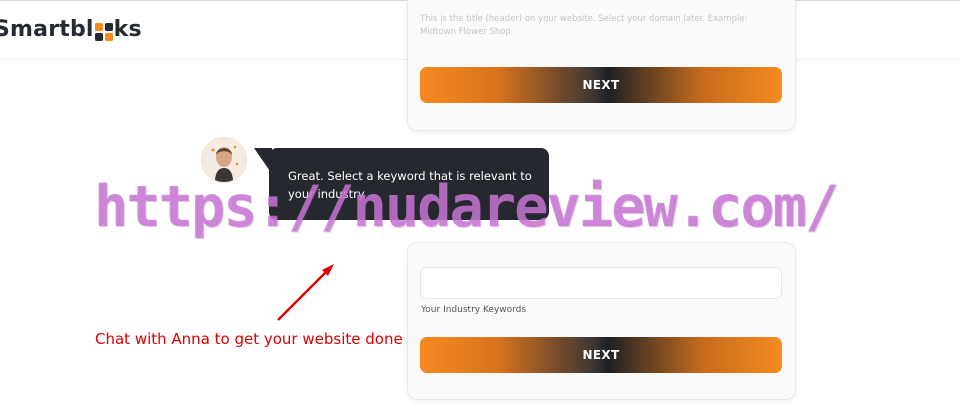  What do you see at coordinates (601, 355) in the screenshot?
I see `next-button-keywords-step: NEXT` at bounding box center [601, 355].